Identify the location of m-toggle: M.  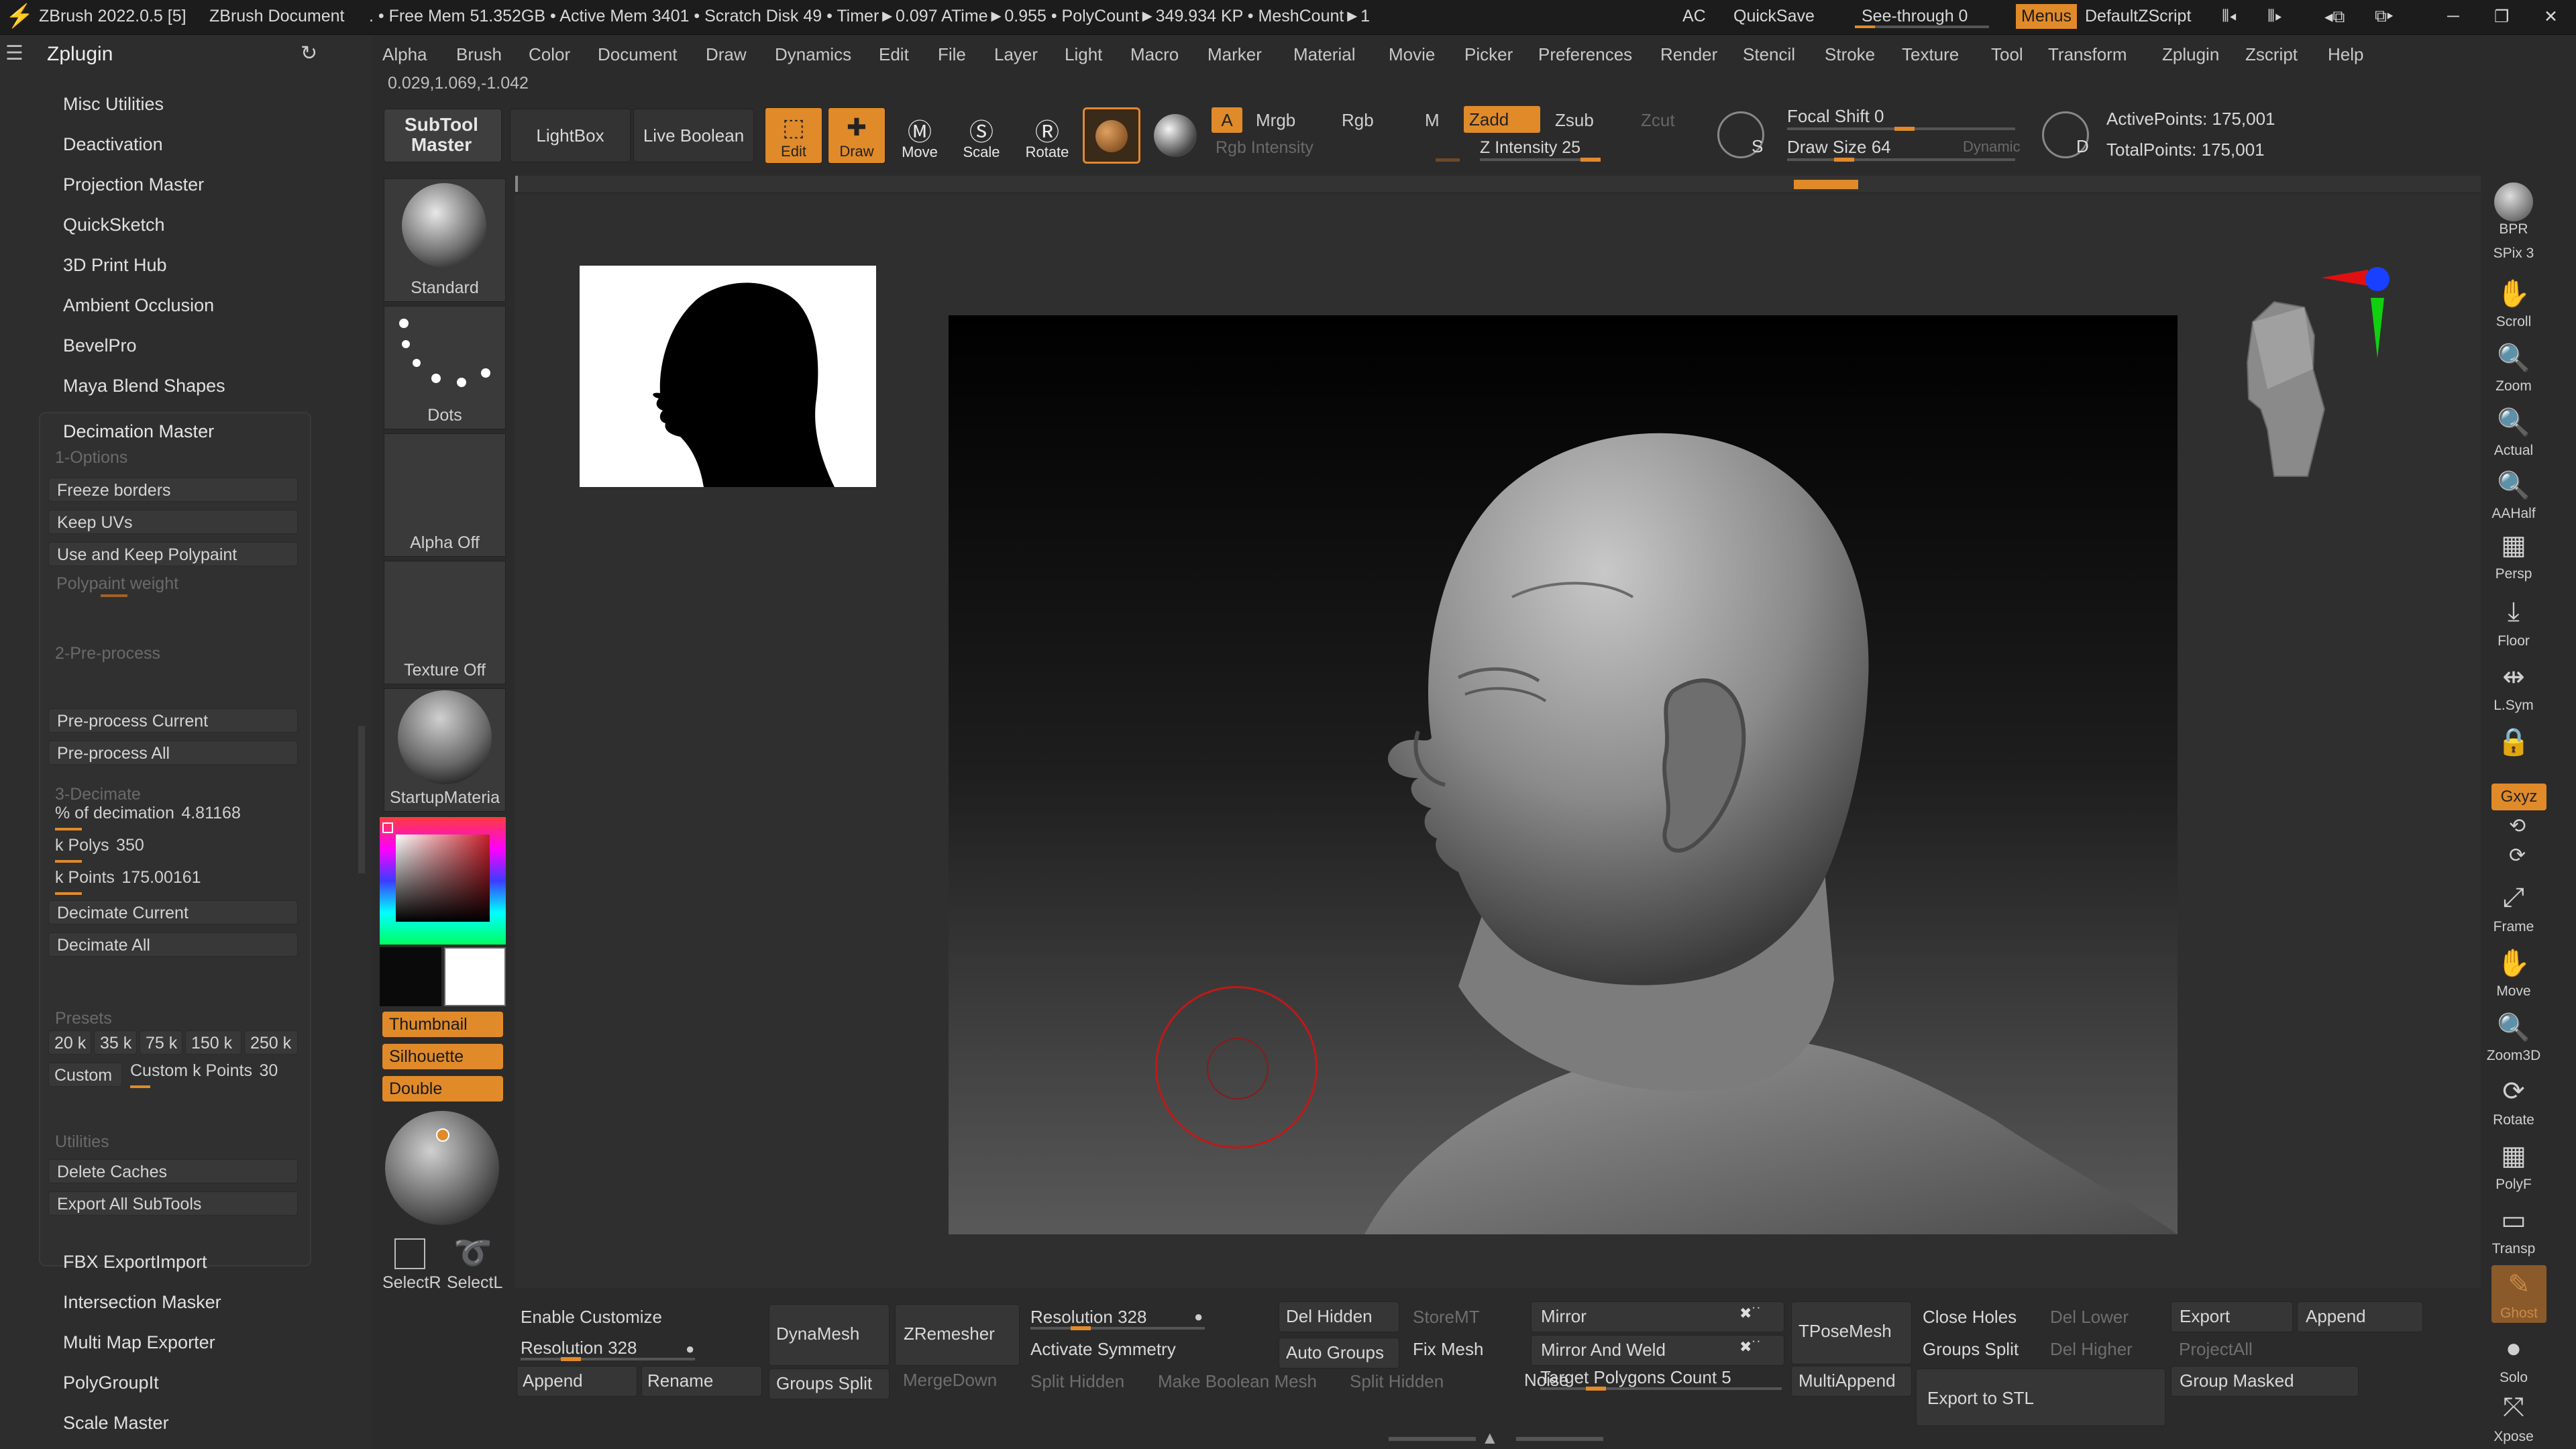
(1432, 120).